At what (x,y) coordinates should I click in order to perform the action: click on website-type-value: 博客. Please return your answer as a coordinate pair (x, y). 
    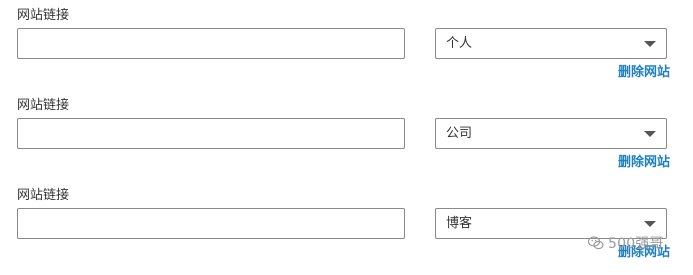
    Looking at the image, I should click on (459, 223).